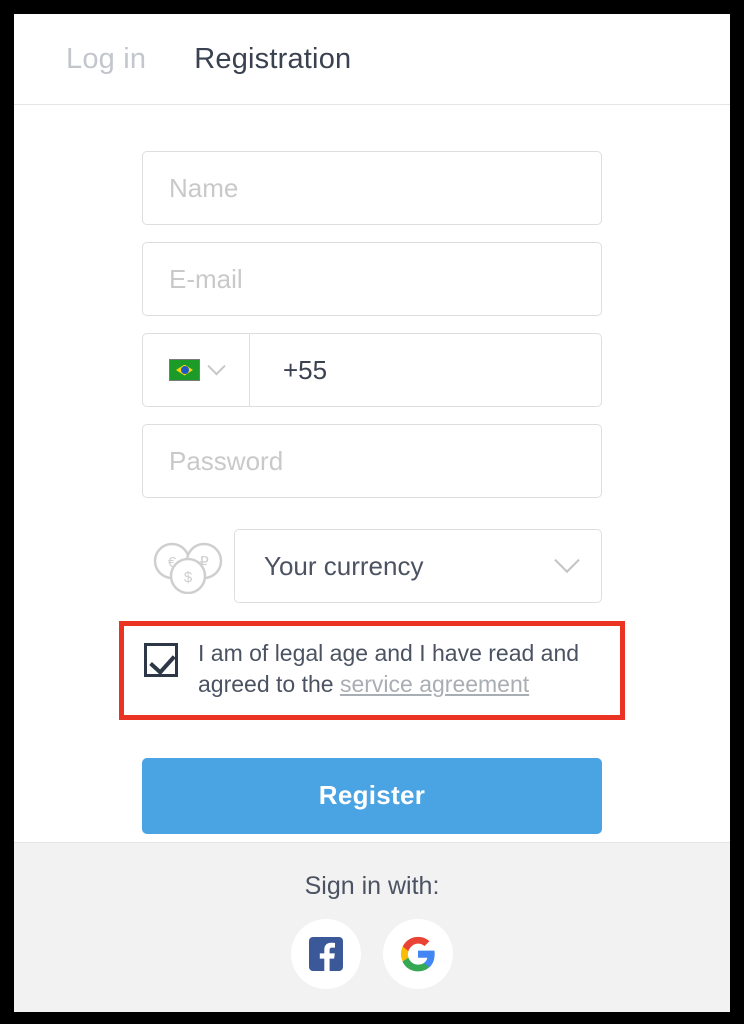 This screenshot has height=1024, width=744. I want to click on facebook-signin-button, so click(326, 954).